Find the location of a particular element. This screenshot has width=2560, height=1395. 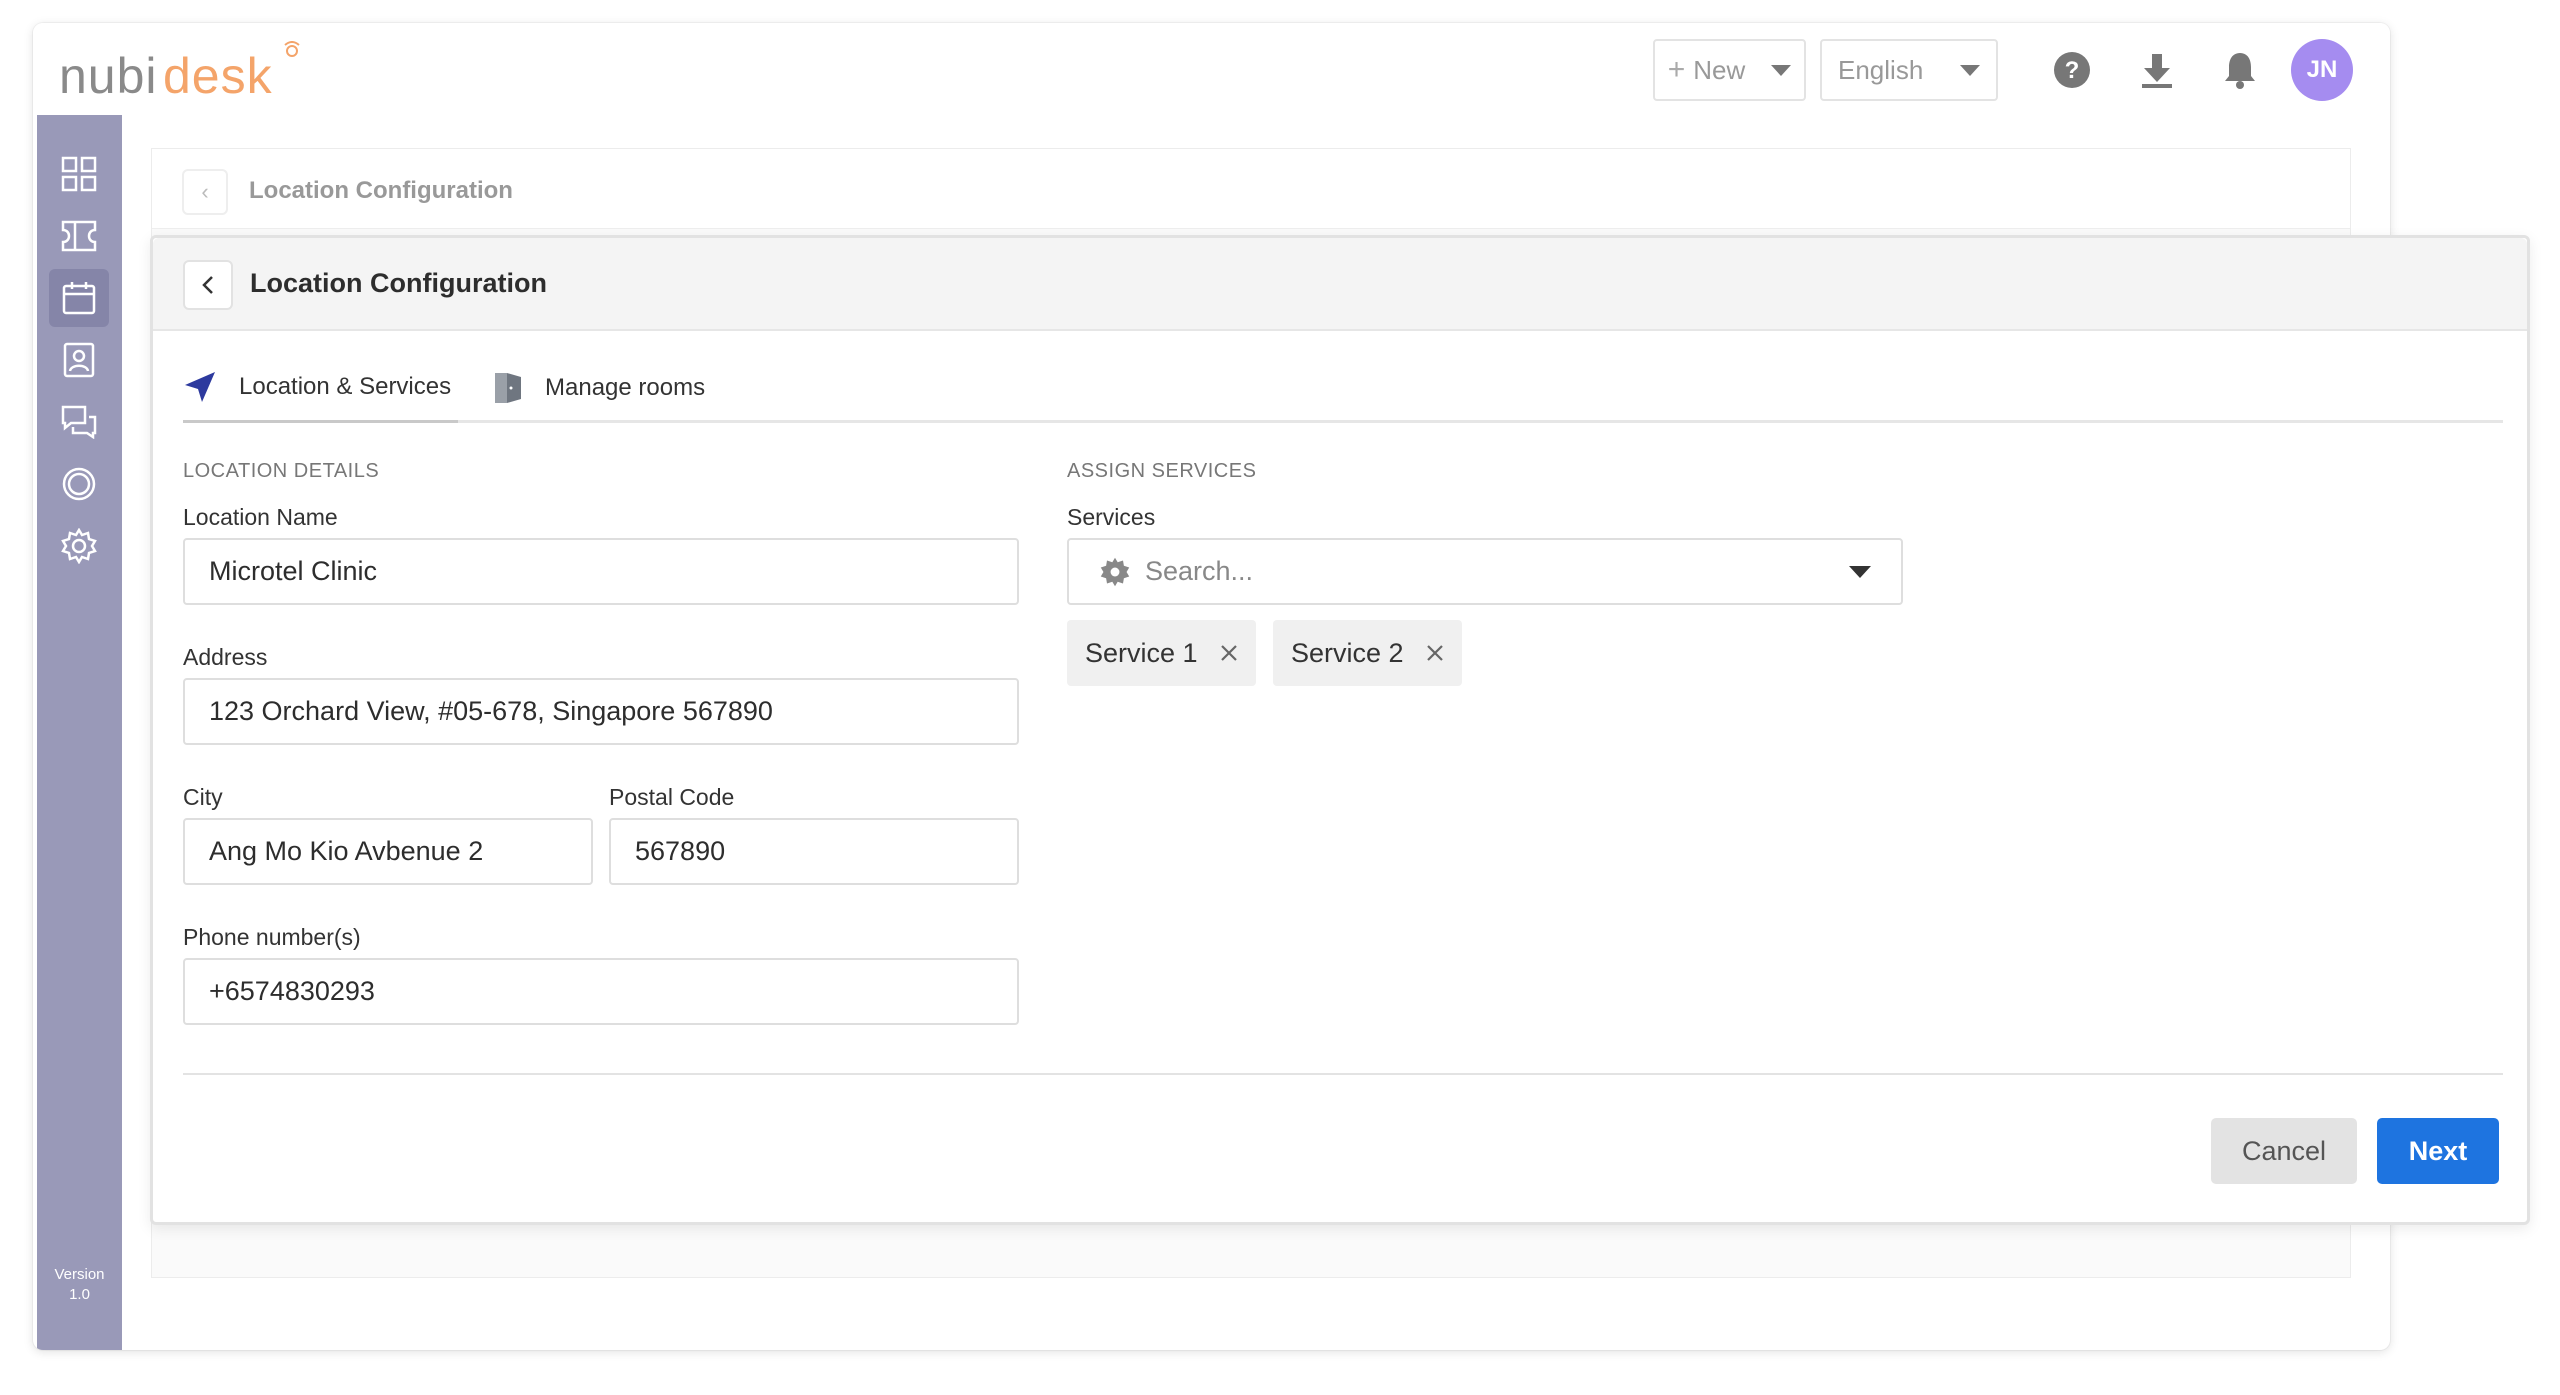

modal-title: Location Configuration is located at coordinates (398, 283).